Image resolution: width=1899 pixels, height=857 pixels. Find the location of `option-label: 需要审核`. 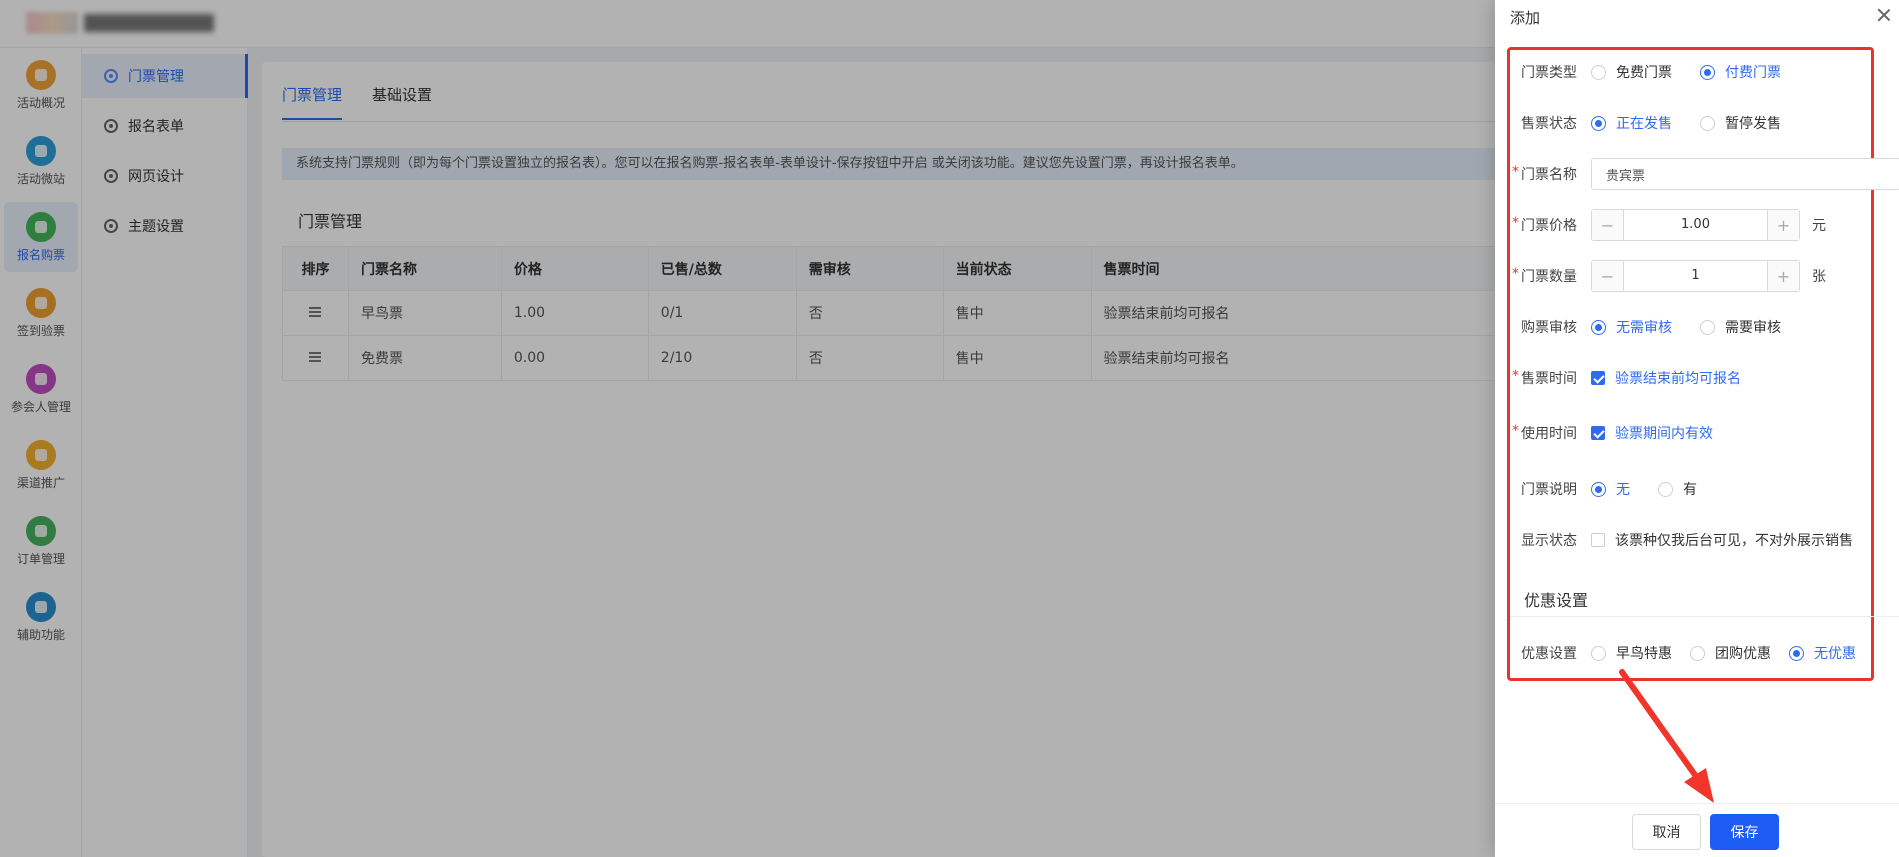

option-label: 需要审核 is located at coordinates (1753, 328).